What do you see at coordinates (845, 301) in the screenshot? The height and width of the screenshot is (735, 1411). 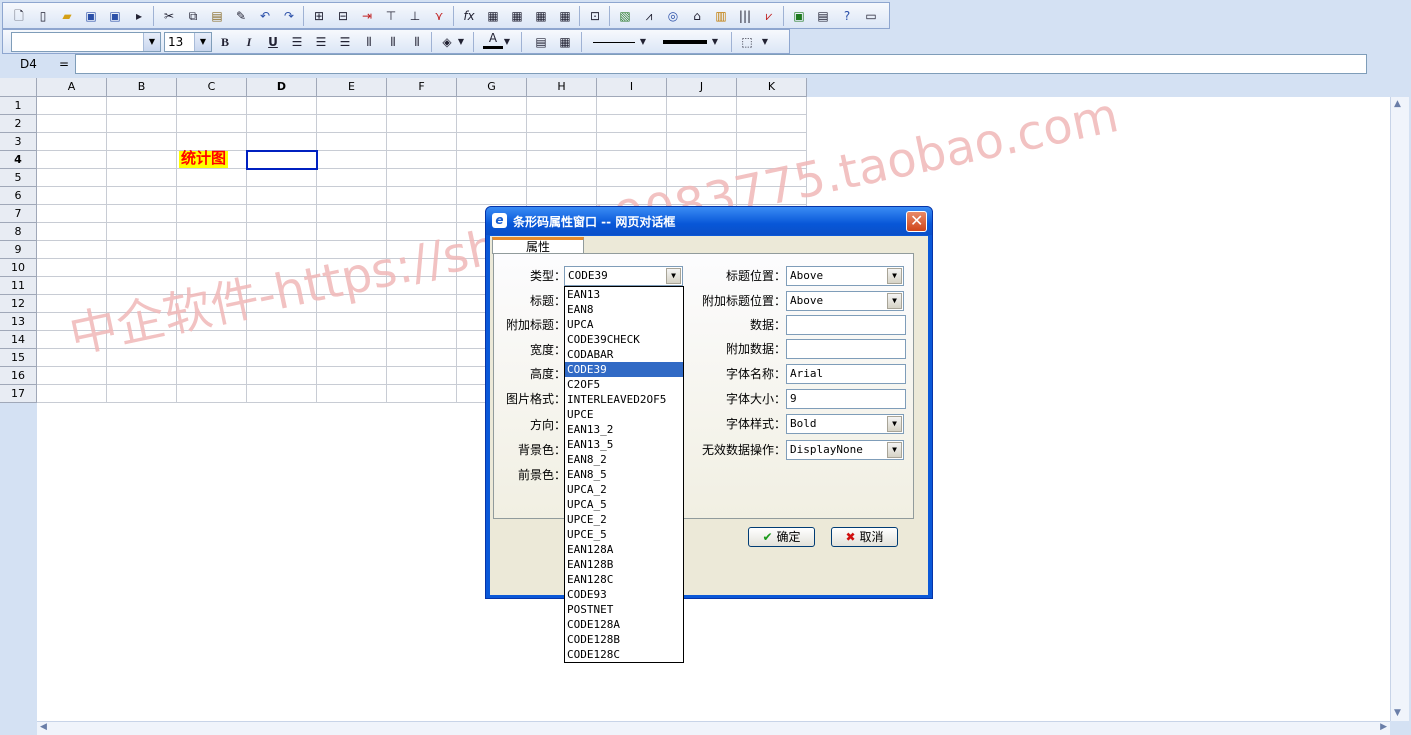 I see `subtitle-position-select: Above ▼` at bounding box center [845, 301].